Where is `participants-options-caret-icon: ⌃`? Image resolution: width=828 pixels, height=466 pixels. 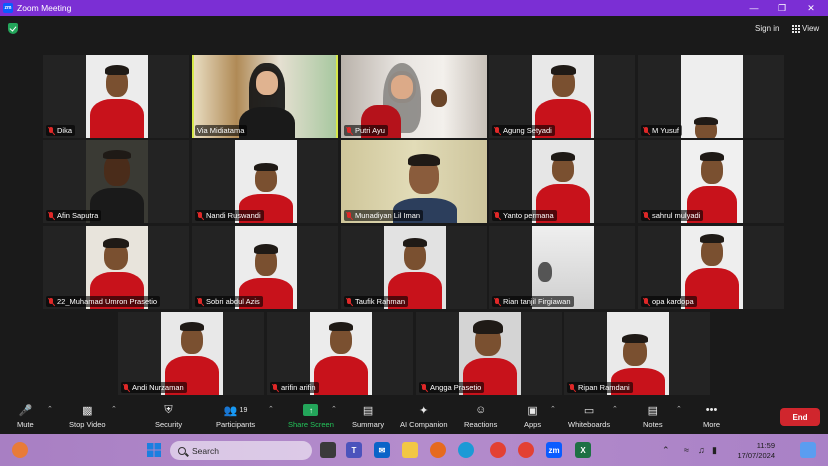
participants-options-caret-icon: ⌃ is located at coordinates (271, 409).